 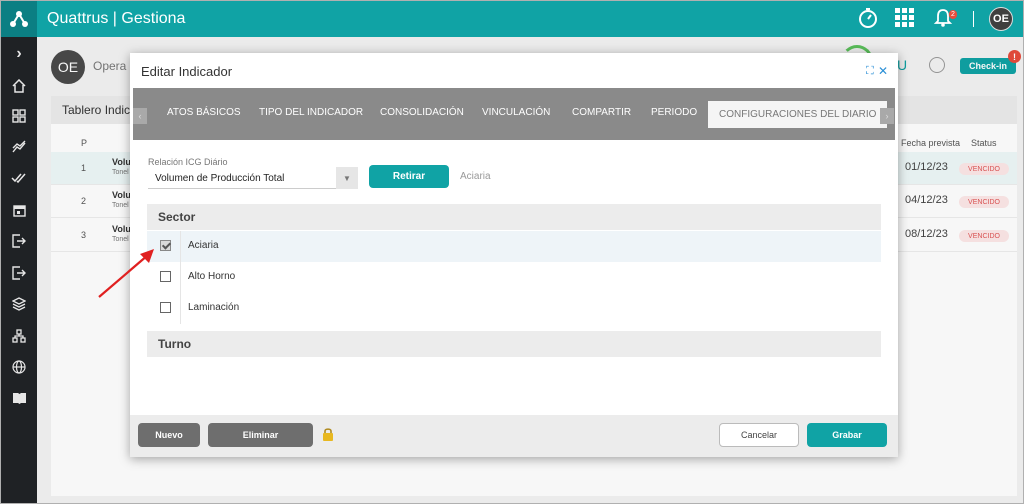 I want to click on tab-tipo-indicador: TIPO DEL INDICADOR, so click(x=311, y=112).